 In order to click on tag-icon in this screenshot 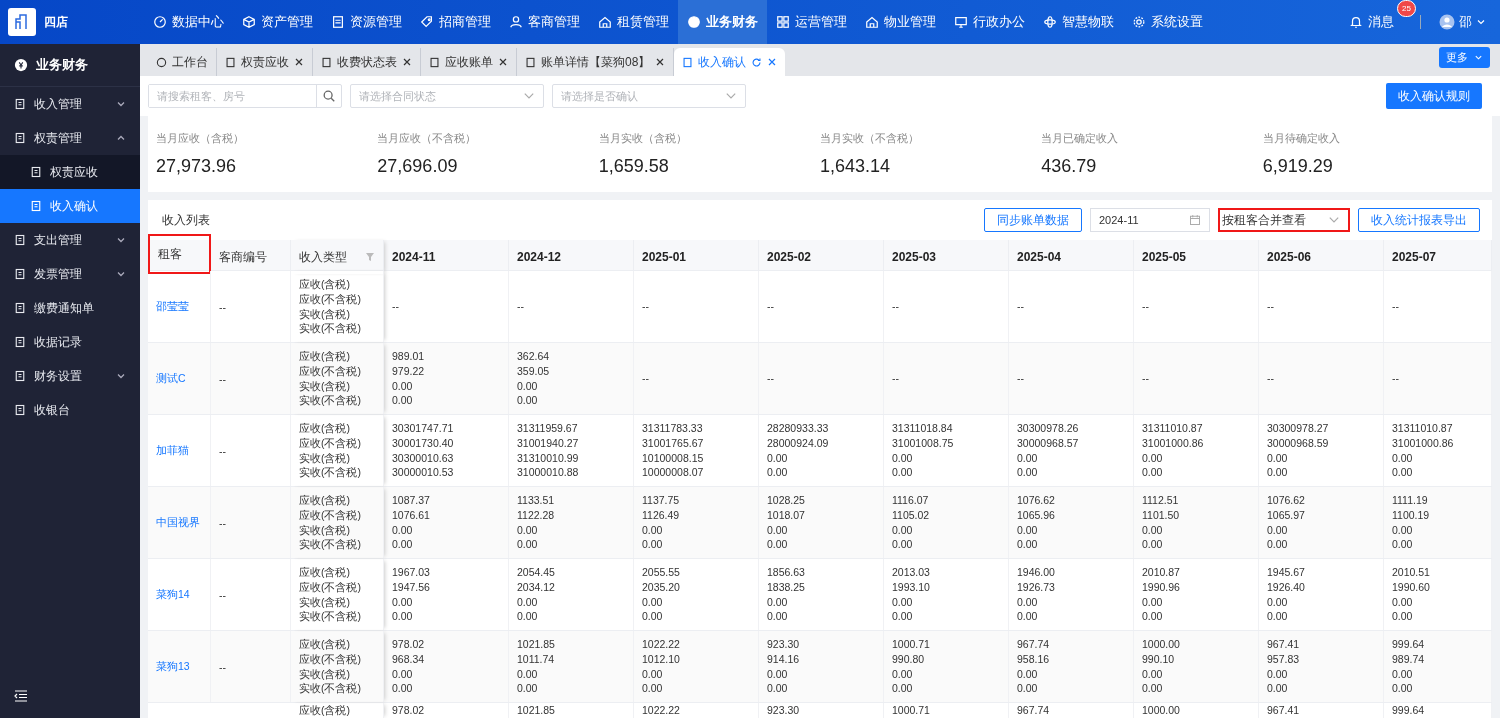, I will do `click(427, 22)`.